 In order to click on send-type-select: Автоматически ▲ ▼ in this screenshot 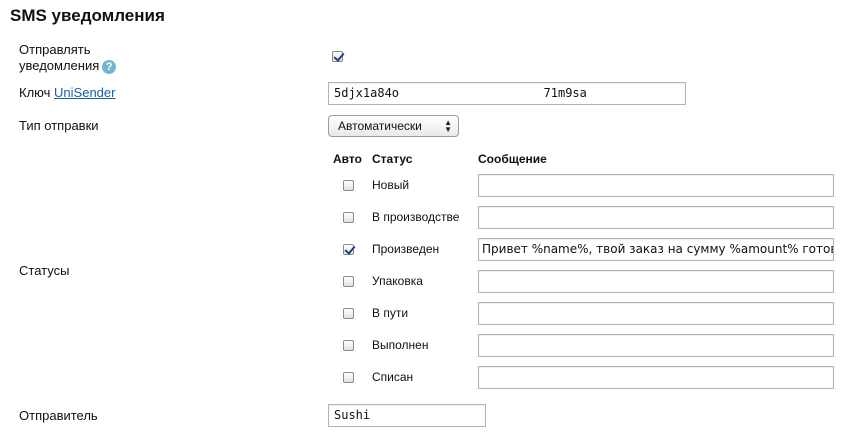, I will do `click(393, 126)`.